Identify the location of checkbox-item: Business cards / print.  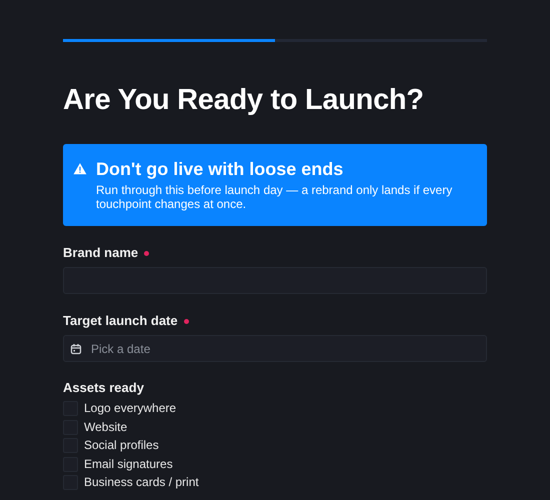
(275, 482).